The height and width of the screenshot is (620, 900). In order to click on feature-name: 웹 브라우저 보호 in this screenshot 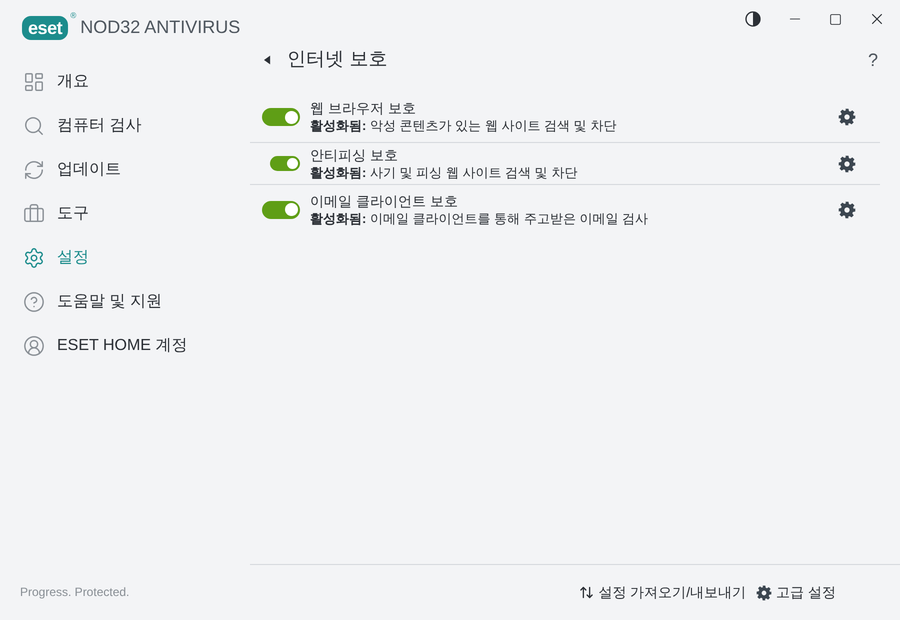, I will do `click(363, 108)`.